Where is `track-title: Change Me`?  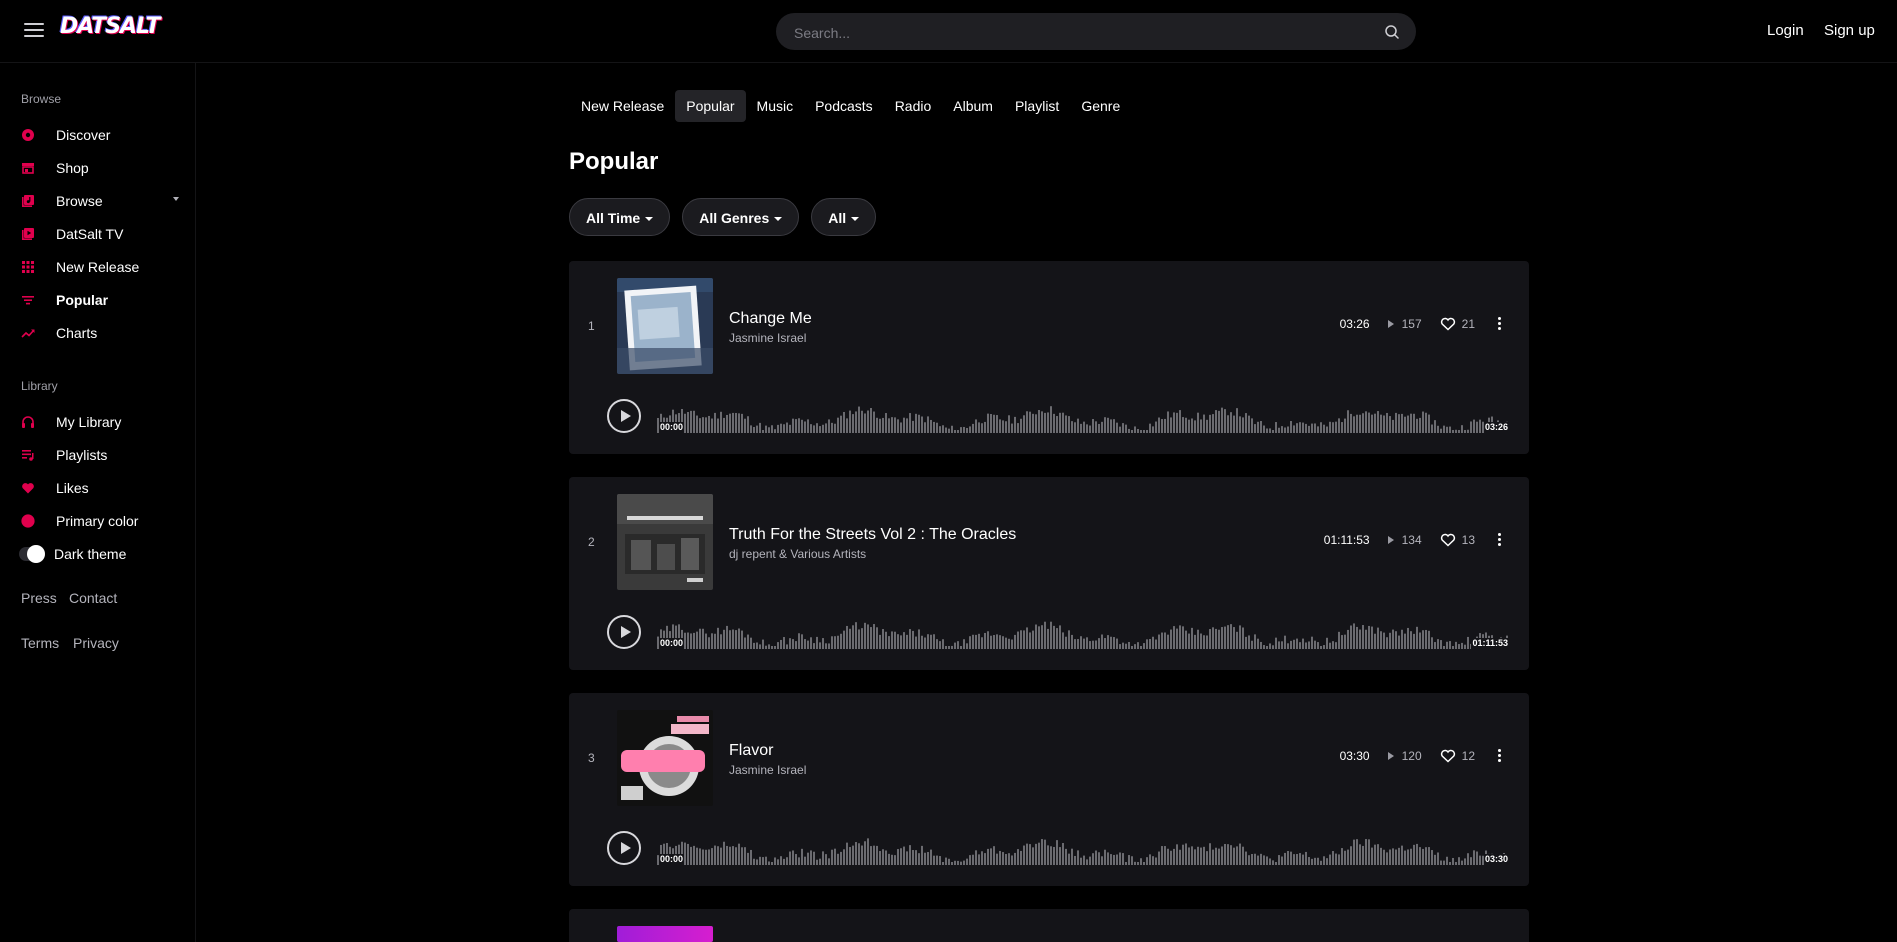 track-title: Change Me is located at coordinates (770, 319).